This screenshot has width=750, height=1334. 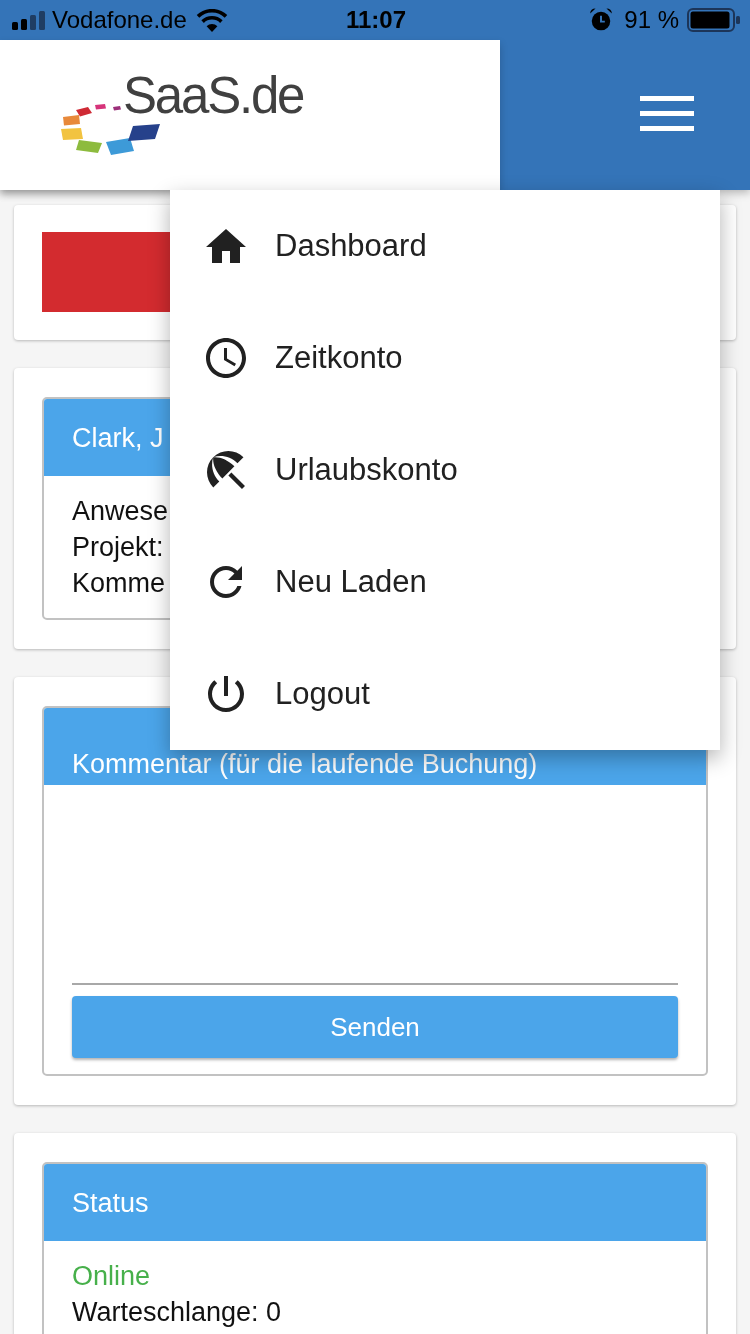 What do you see at coordinates (211, 20) in the screenshot?
I see `wifi-icon` at bounding box center [211, 20].